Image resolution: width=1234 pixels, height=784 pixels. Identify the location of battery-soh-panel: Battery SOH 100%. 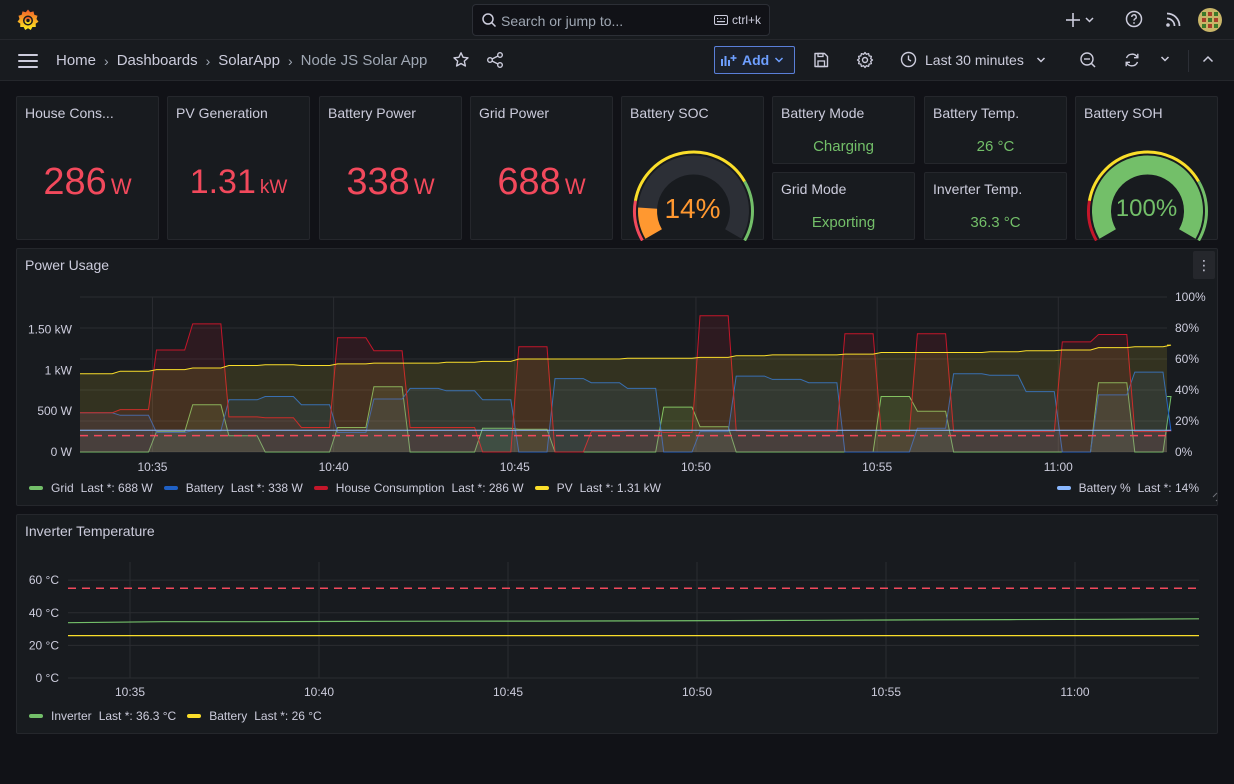
(1146, 168).